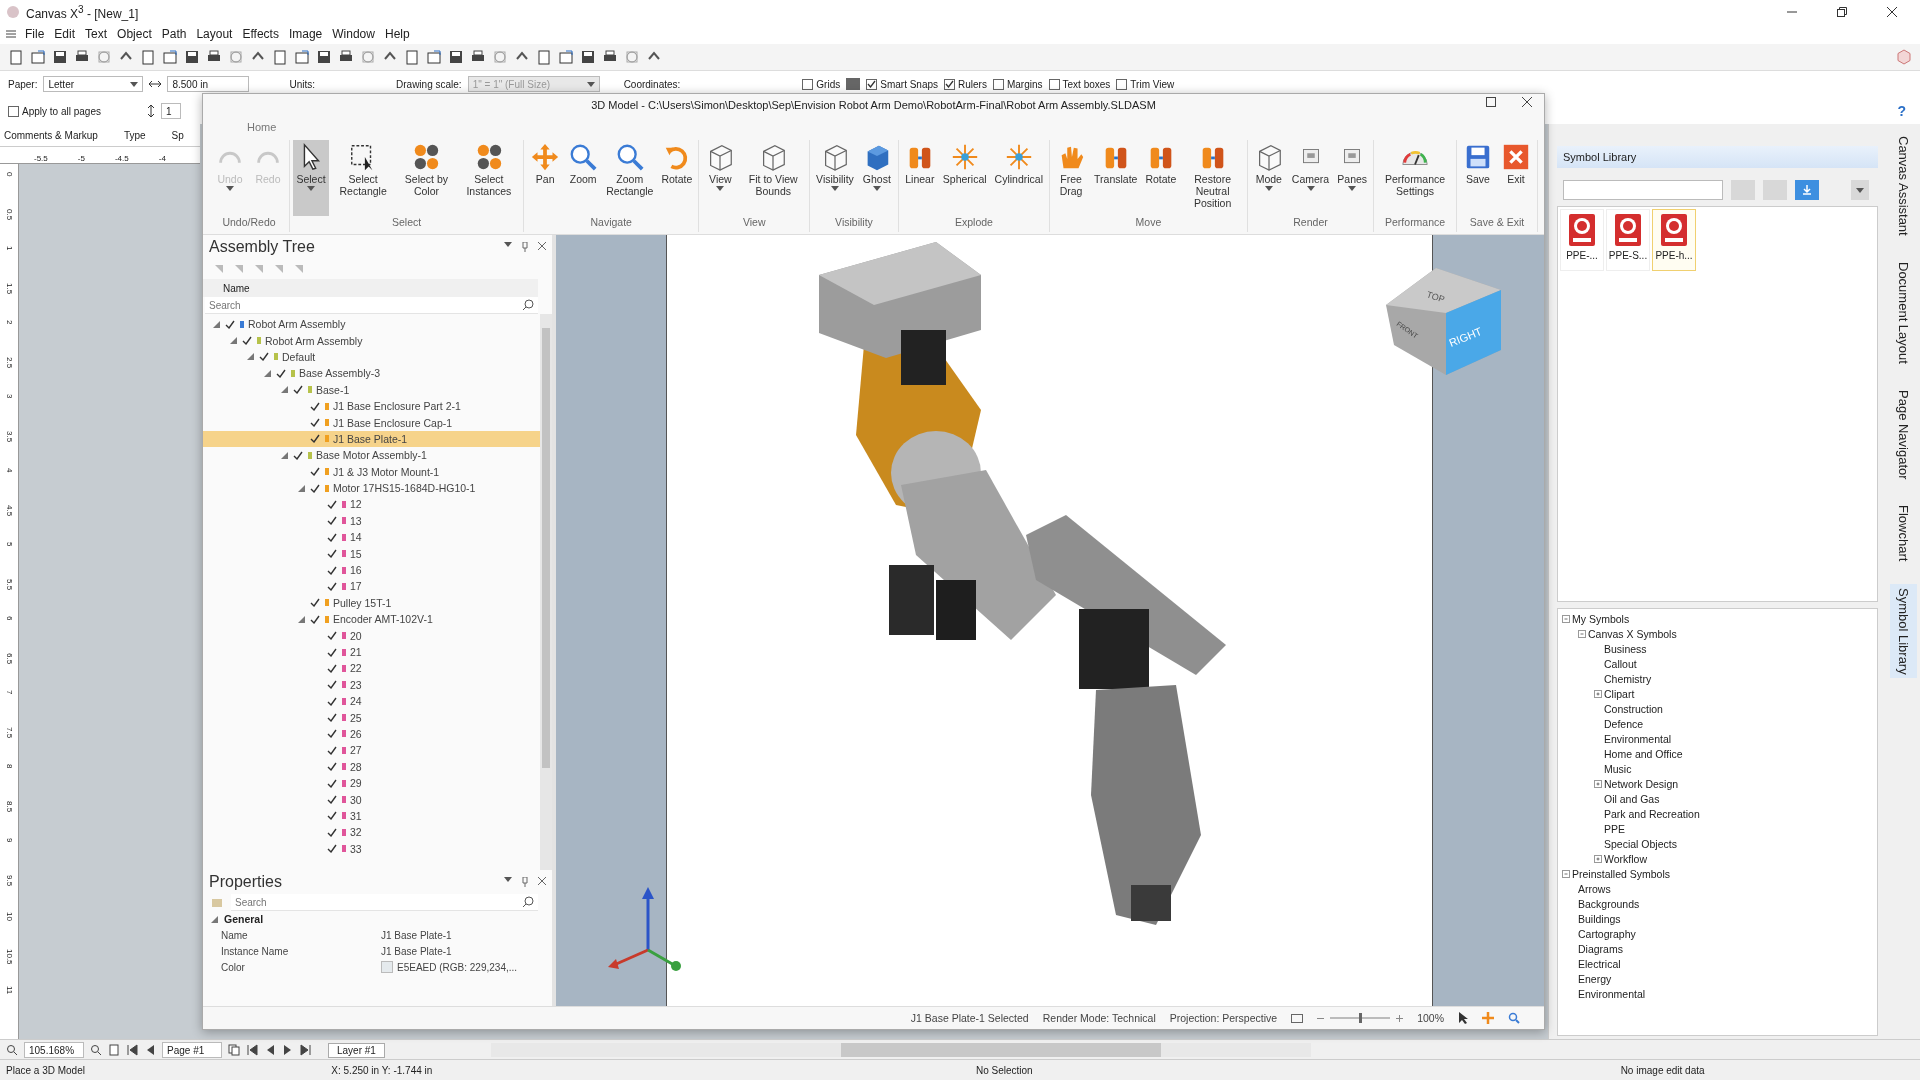 The image size is (1920, 1080). What do you see at coordinates (371, 668) in the screenshot?
I see `tree-item: 22` at bounding box center [371, 668].